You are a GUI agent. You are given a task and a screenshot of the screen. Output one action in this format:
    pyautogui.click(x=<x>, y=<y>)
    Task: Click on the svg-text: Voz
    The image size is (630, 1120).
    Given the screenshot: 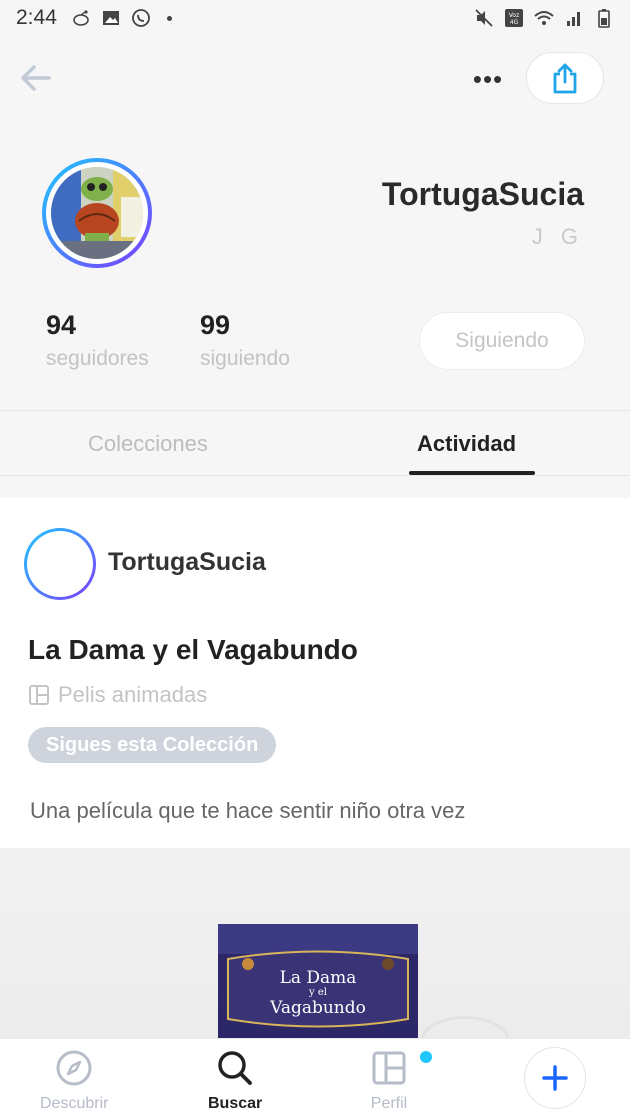 What is the action you would take?
    pyautogui.click(x=514, y=15)
    